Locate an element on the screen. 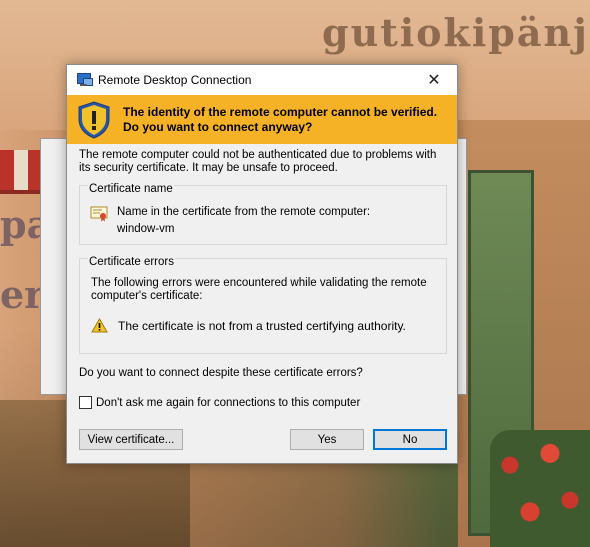  certificate-name-label: Certificate name is located at coordinates (131, 189).